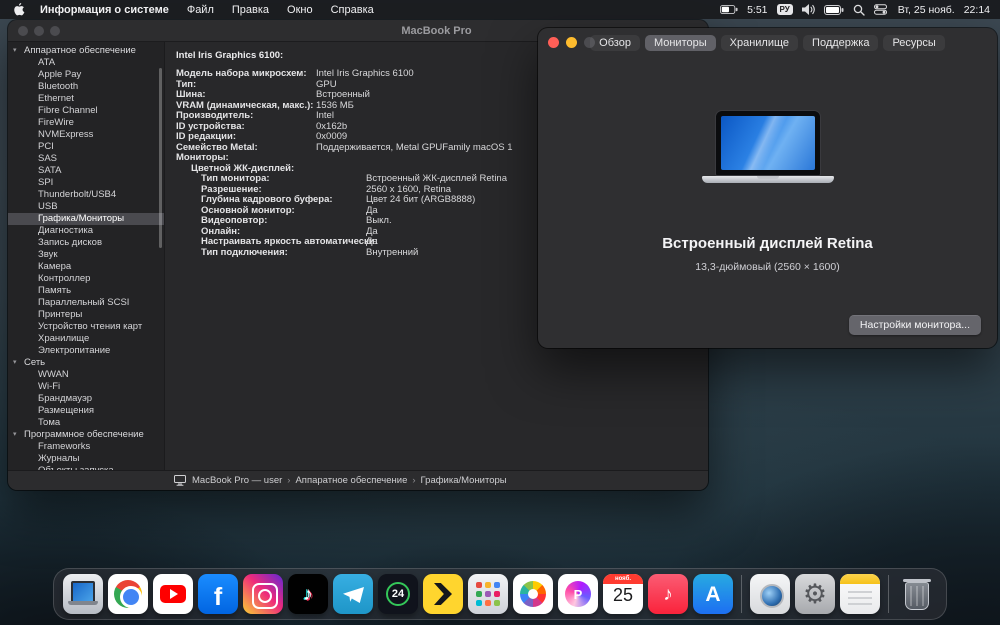 This screenshot has width=1000, height=625. Describe the element at coordinates (86, 207) in the screenshot. I see `sidebar-item-usb: USB` at that location.